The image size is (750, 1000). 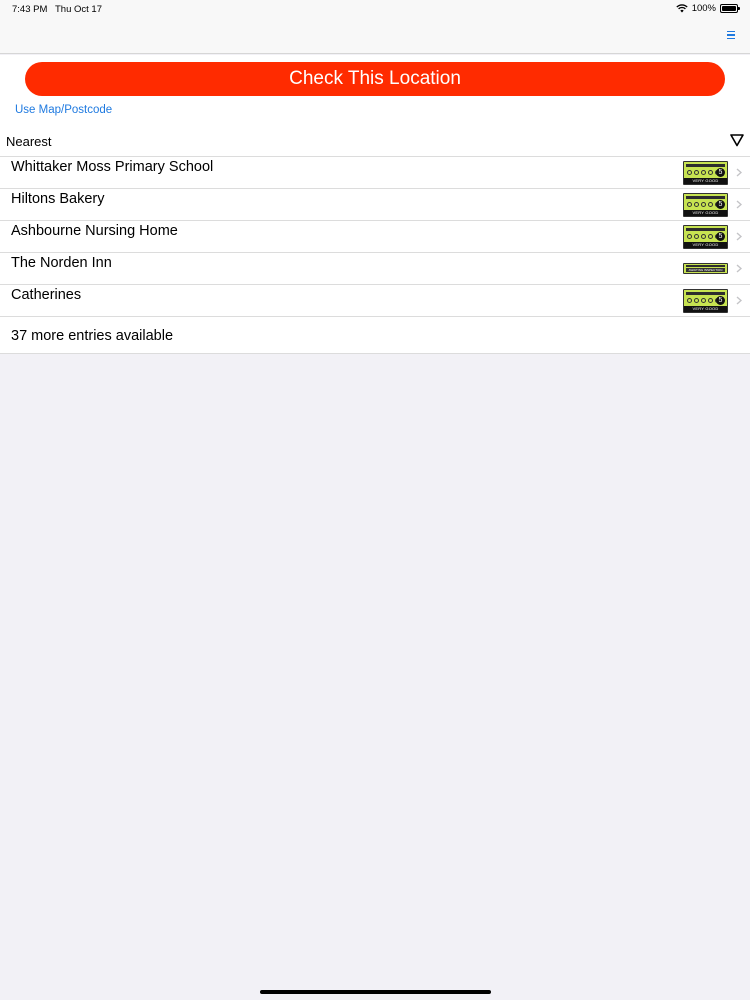 What do you see at coordinates (78, 9) in the screenshot?
I see `status-date: Thu Oct 17` at bounding box center [78, 9].